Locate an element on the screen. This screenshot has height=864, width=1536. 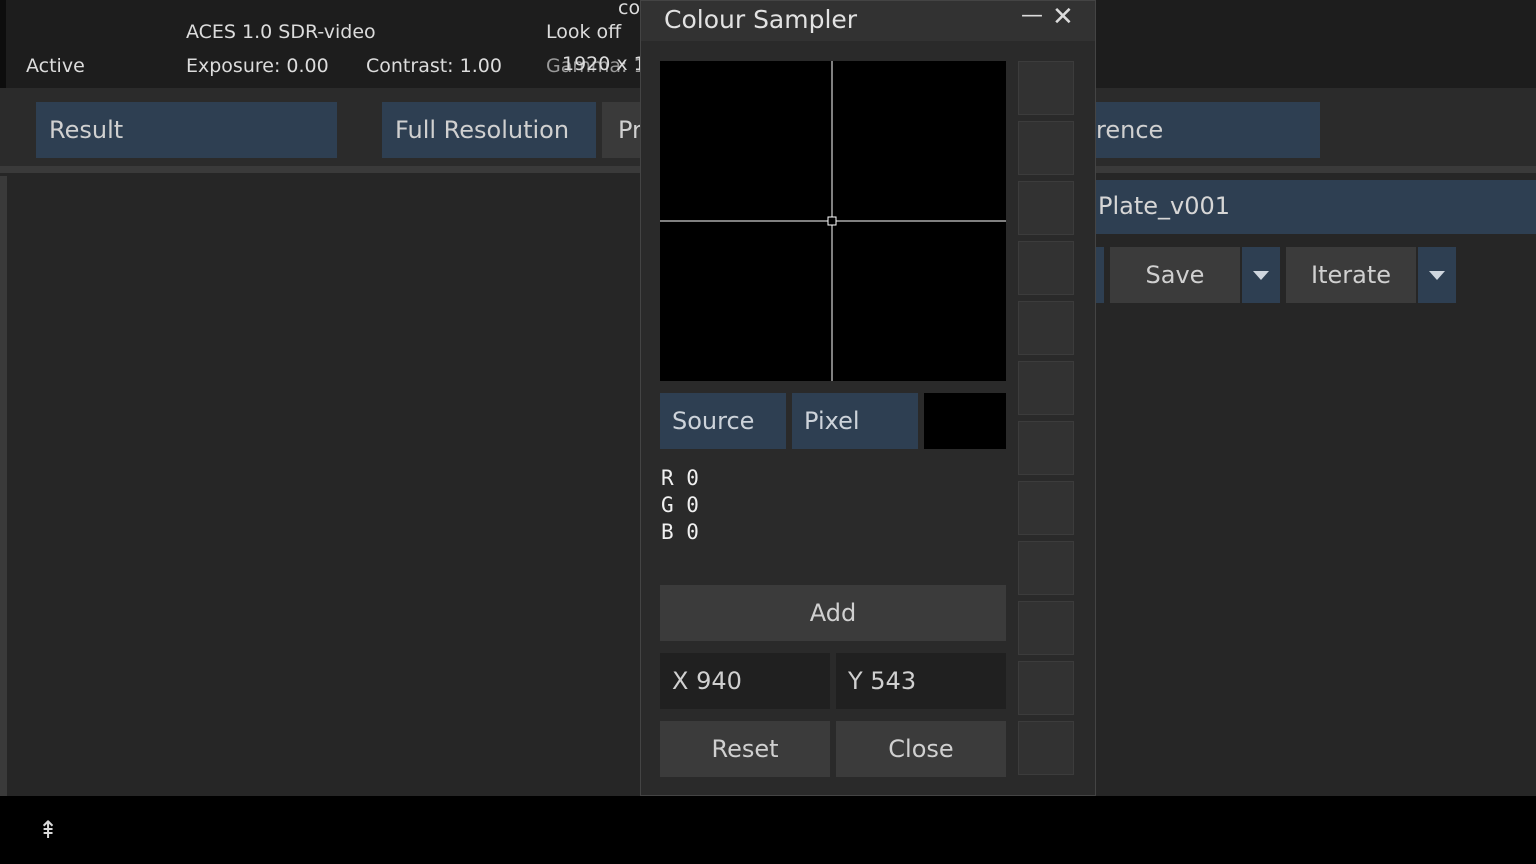
save-button: Save is located at coordinates (1175, 275).